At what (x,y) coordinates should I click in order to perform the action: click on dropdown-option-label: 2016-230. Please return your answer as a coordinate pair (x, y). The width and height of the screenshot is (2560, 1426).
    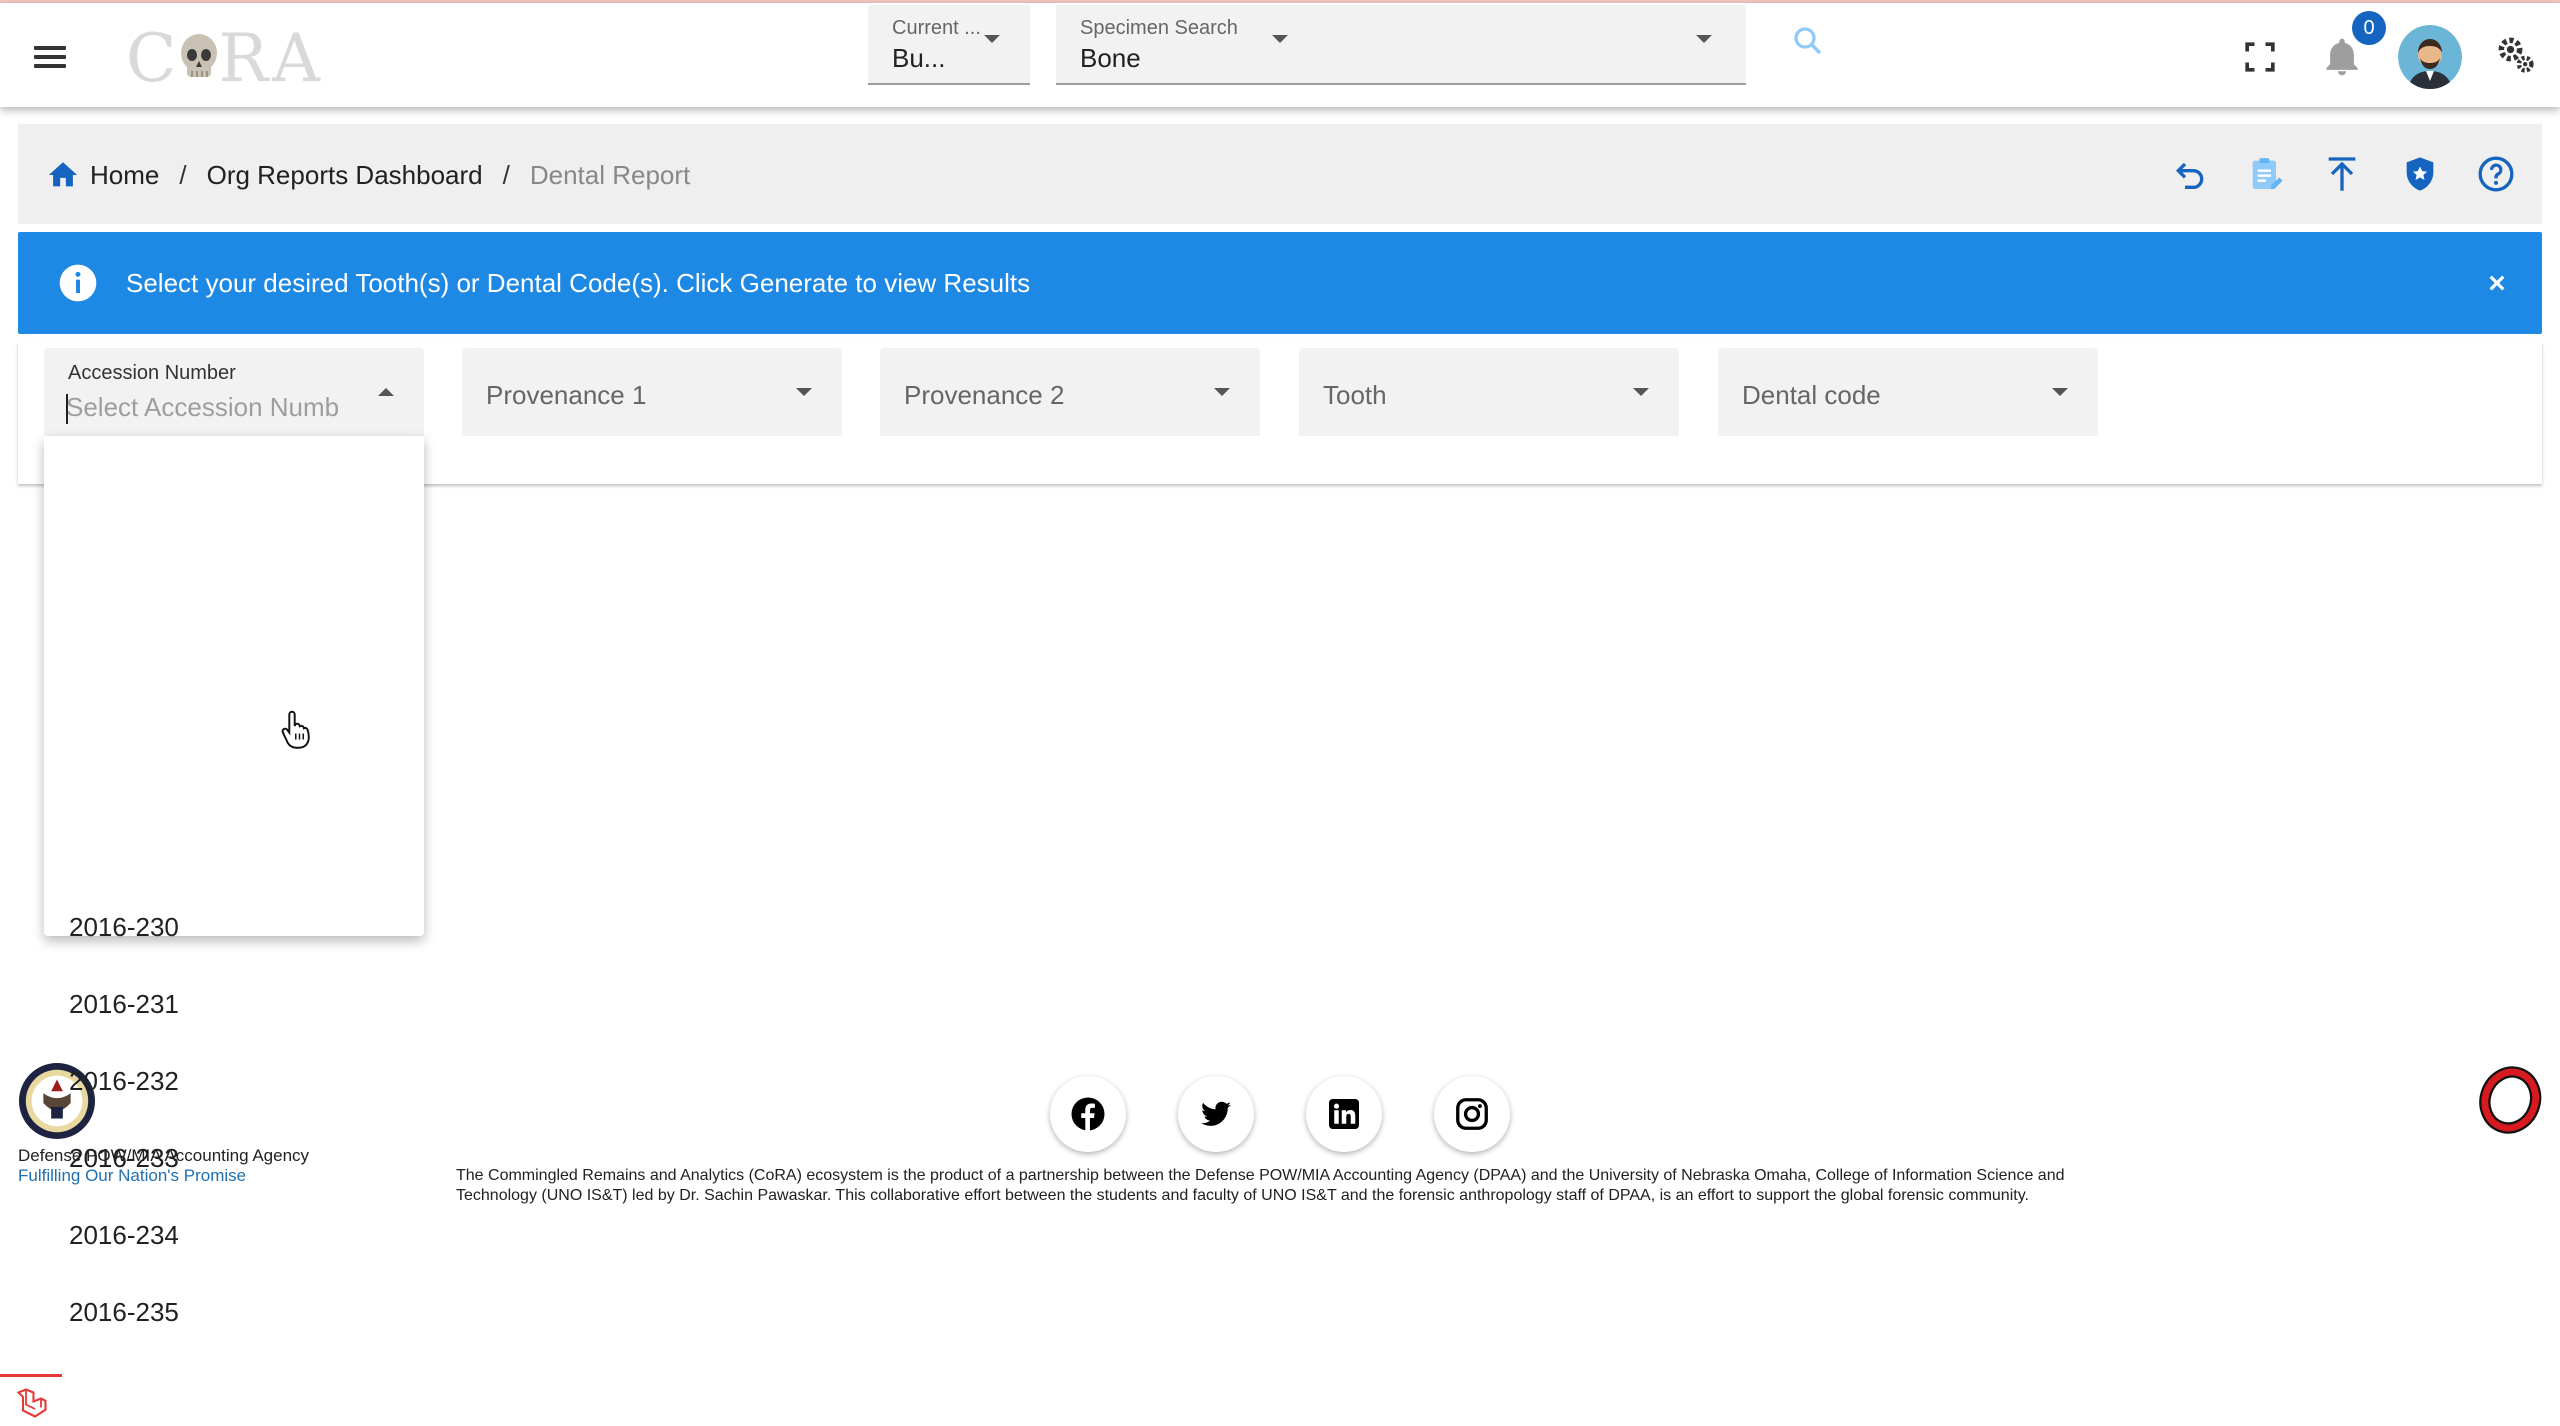
    Looking at the image, I should click on (124, 927).